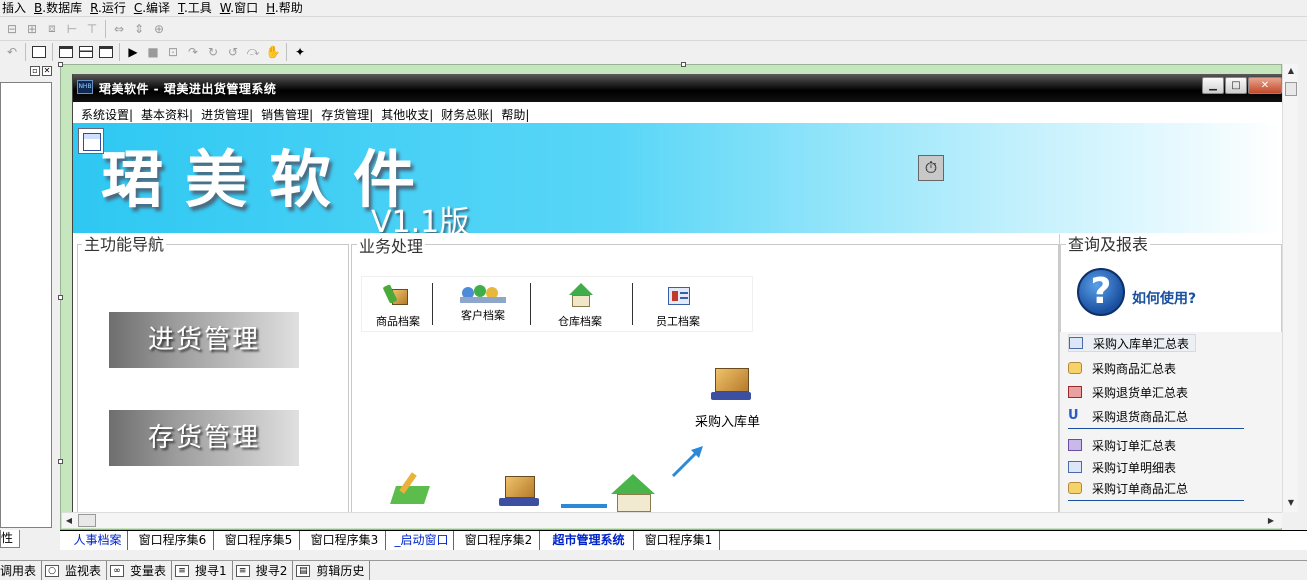 Image resolution: width=1307 pixels, height=580 pixels. What do you see at coordinates (653, 8) in the screenshot?
I see `ide-menu-bar: 插入 B.数据库 R.运行 C.编译 T.工具 W.窗口 H.帮助` at bounding box center [653, 8].